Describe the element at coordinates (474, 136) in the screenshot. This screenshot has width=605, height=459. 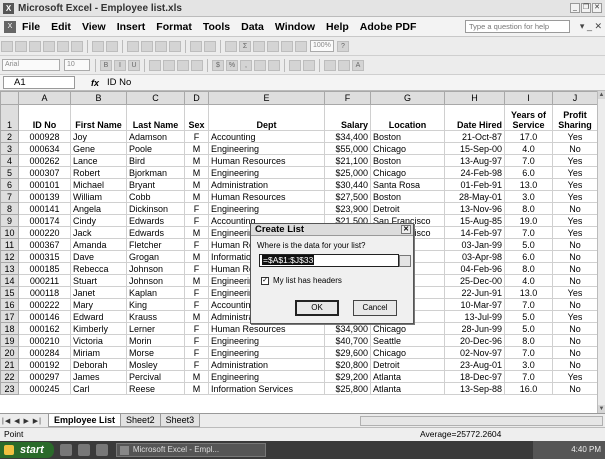
I see `data-cell: 21-Oct-87` at that location.